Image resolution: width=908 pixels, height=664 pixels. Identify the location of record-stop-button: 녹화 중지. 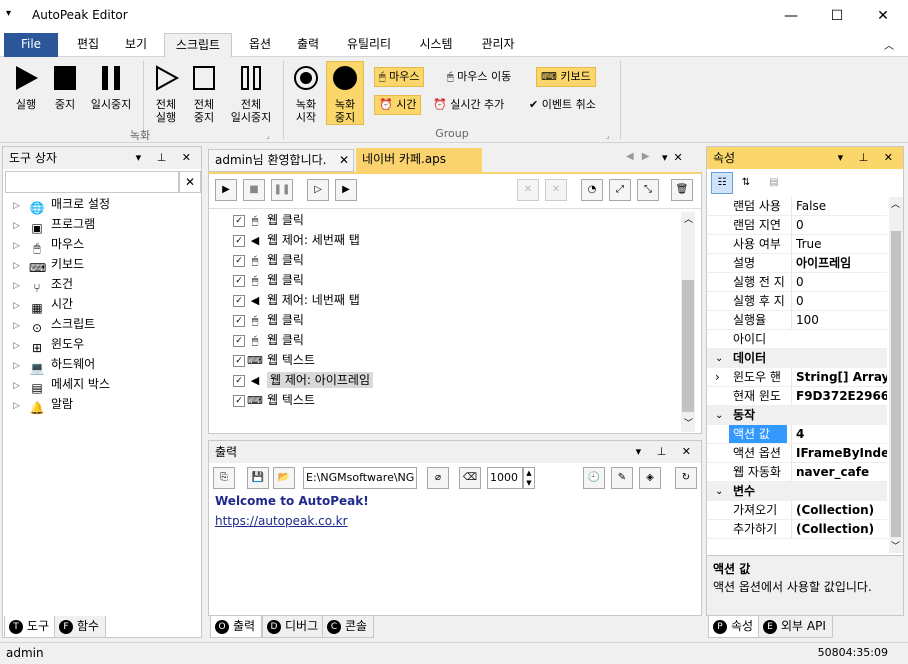
(345, 93).